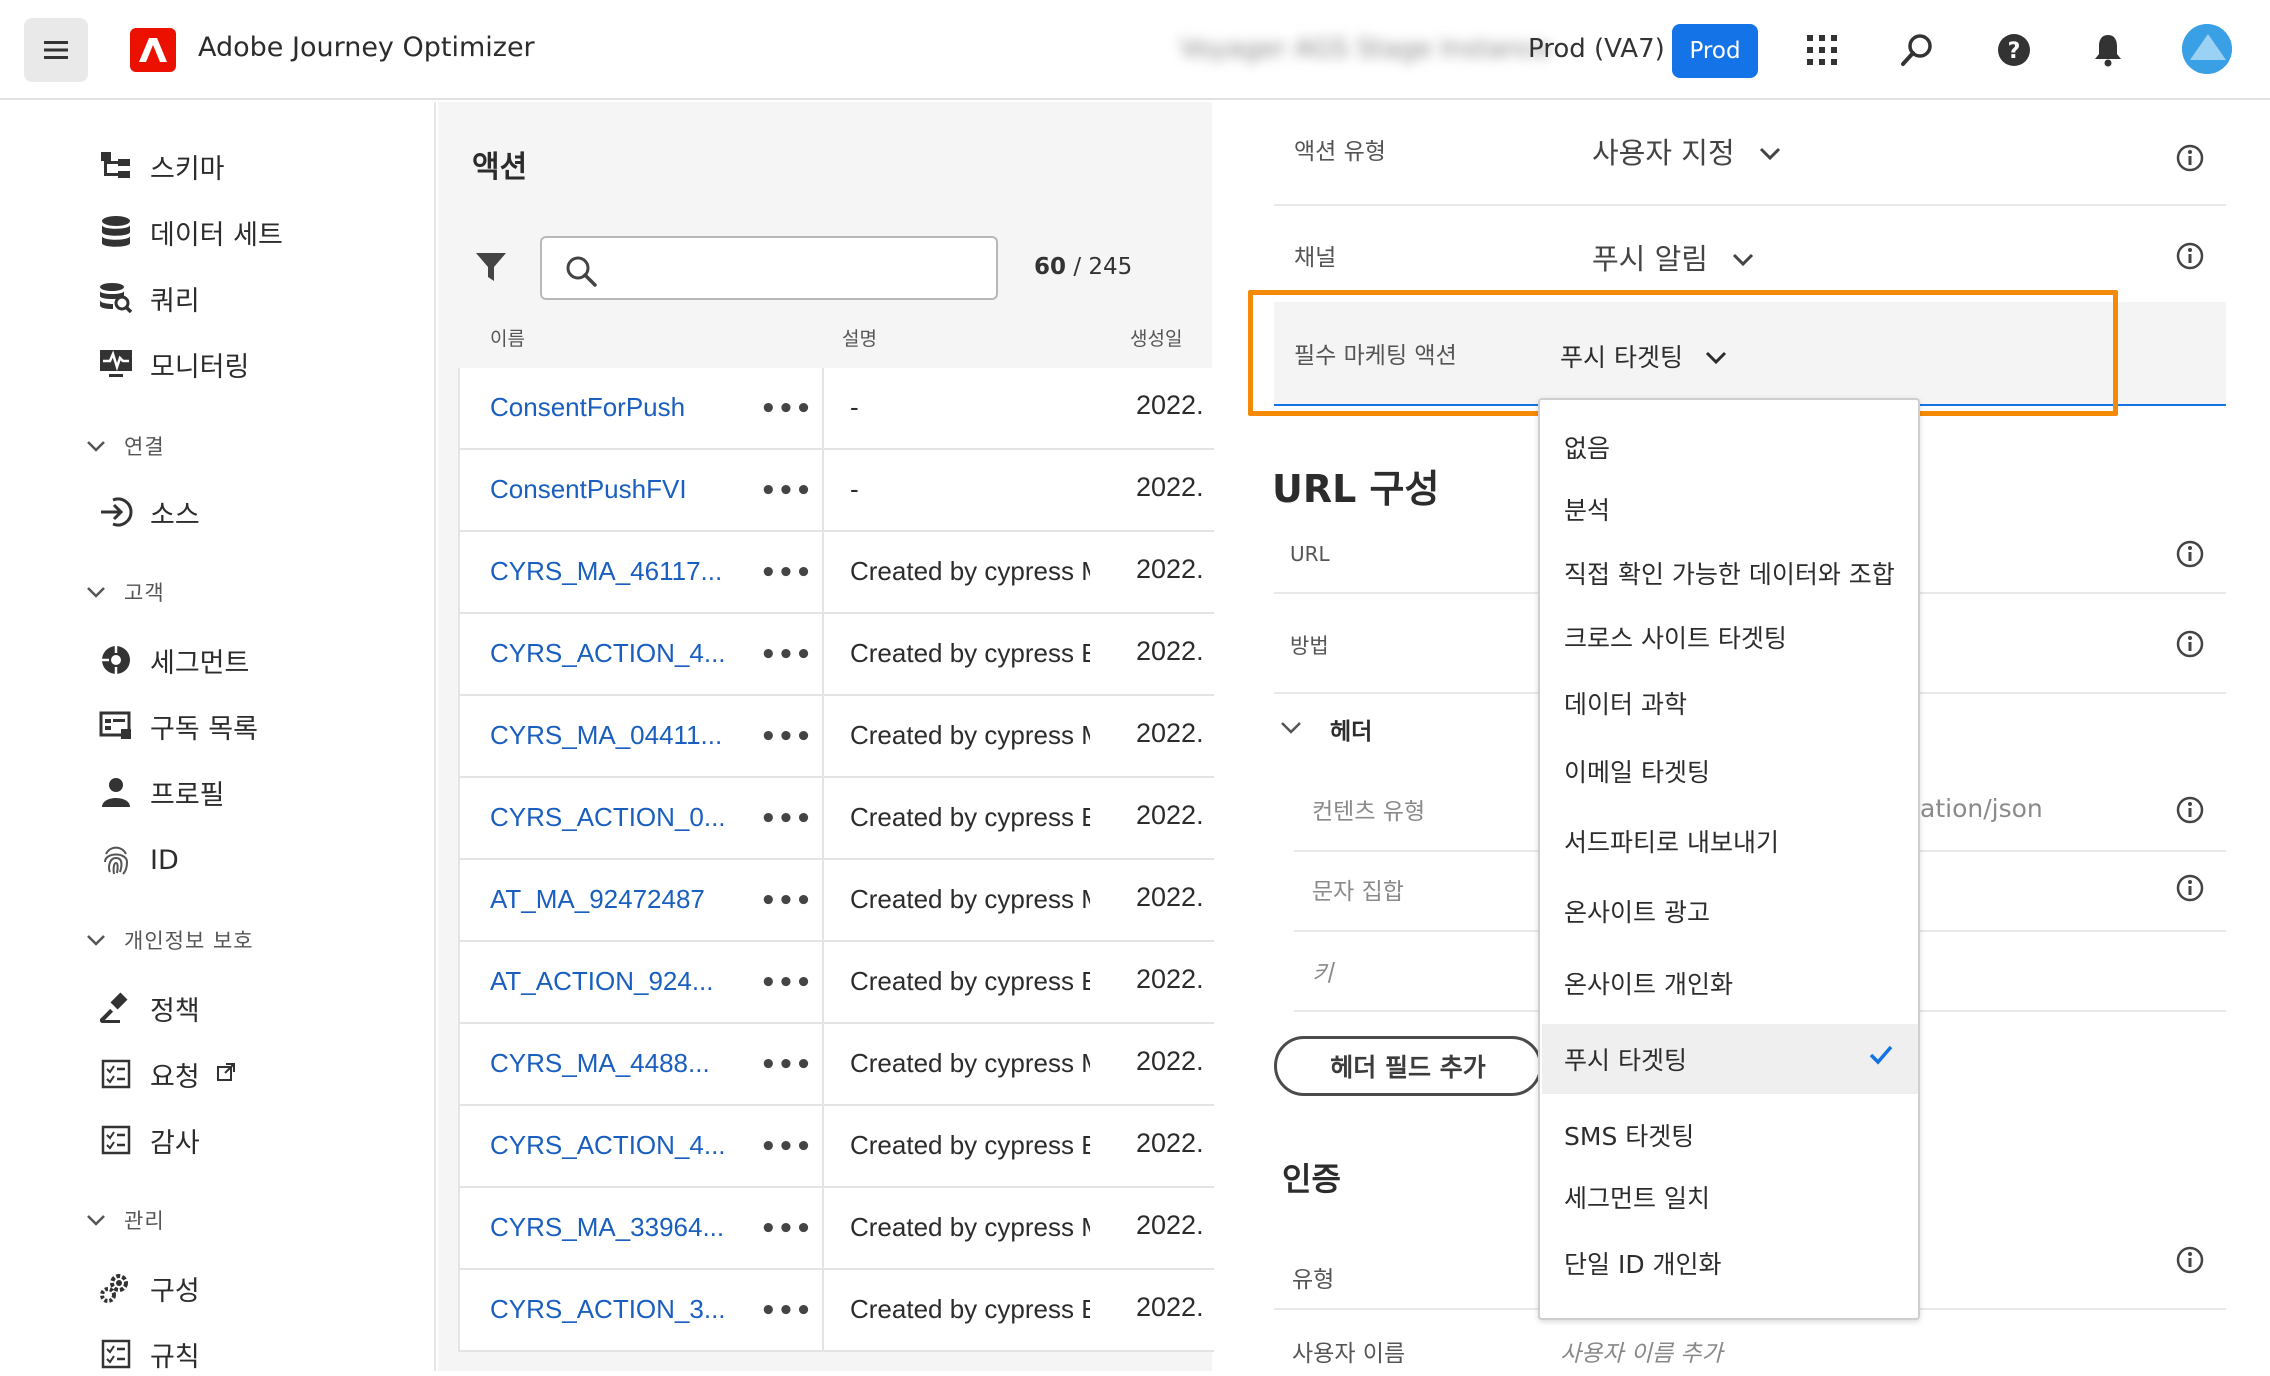 This screenshot has height=1376, width=2270. I want to click on action-name-link: AT_MA_92472487, so click(597, 899).